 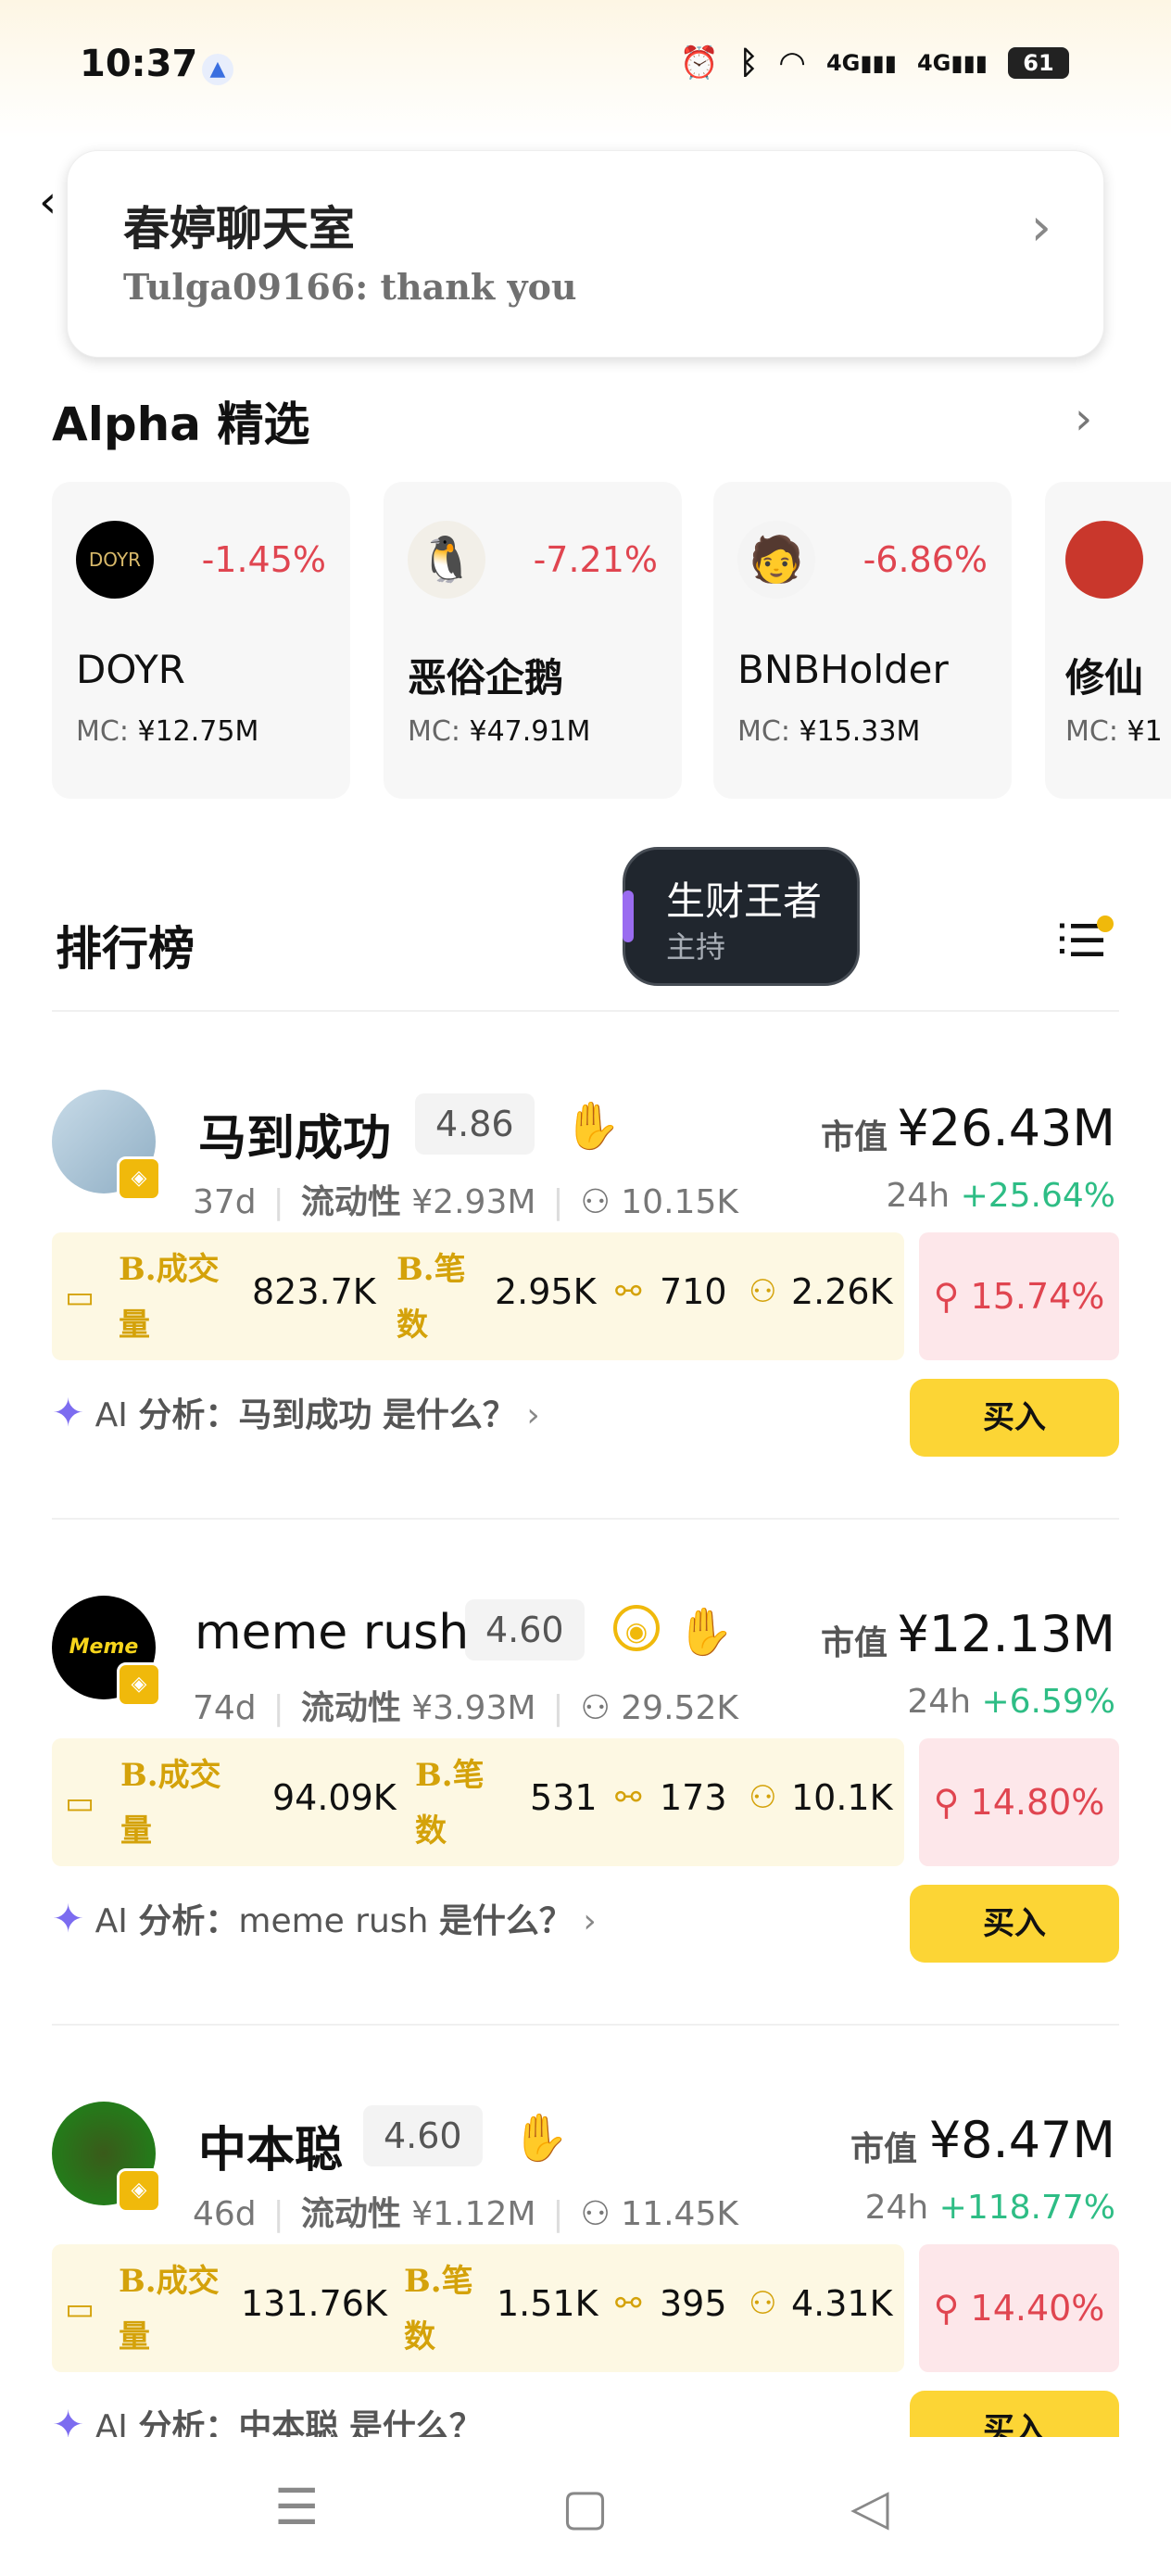 I want to click on chat-last-message: Tulga09166: thank you, so click(x=350, y=287).